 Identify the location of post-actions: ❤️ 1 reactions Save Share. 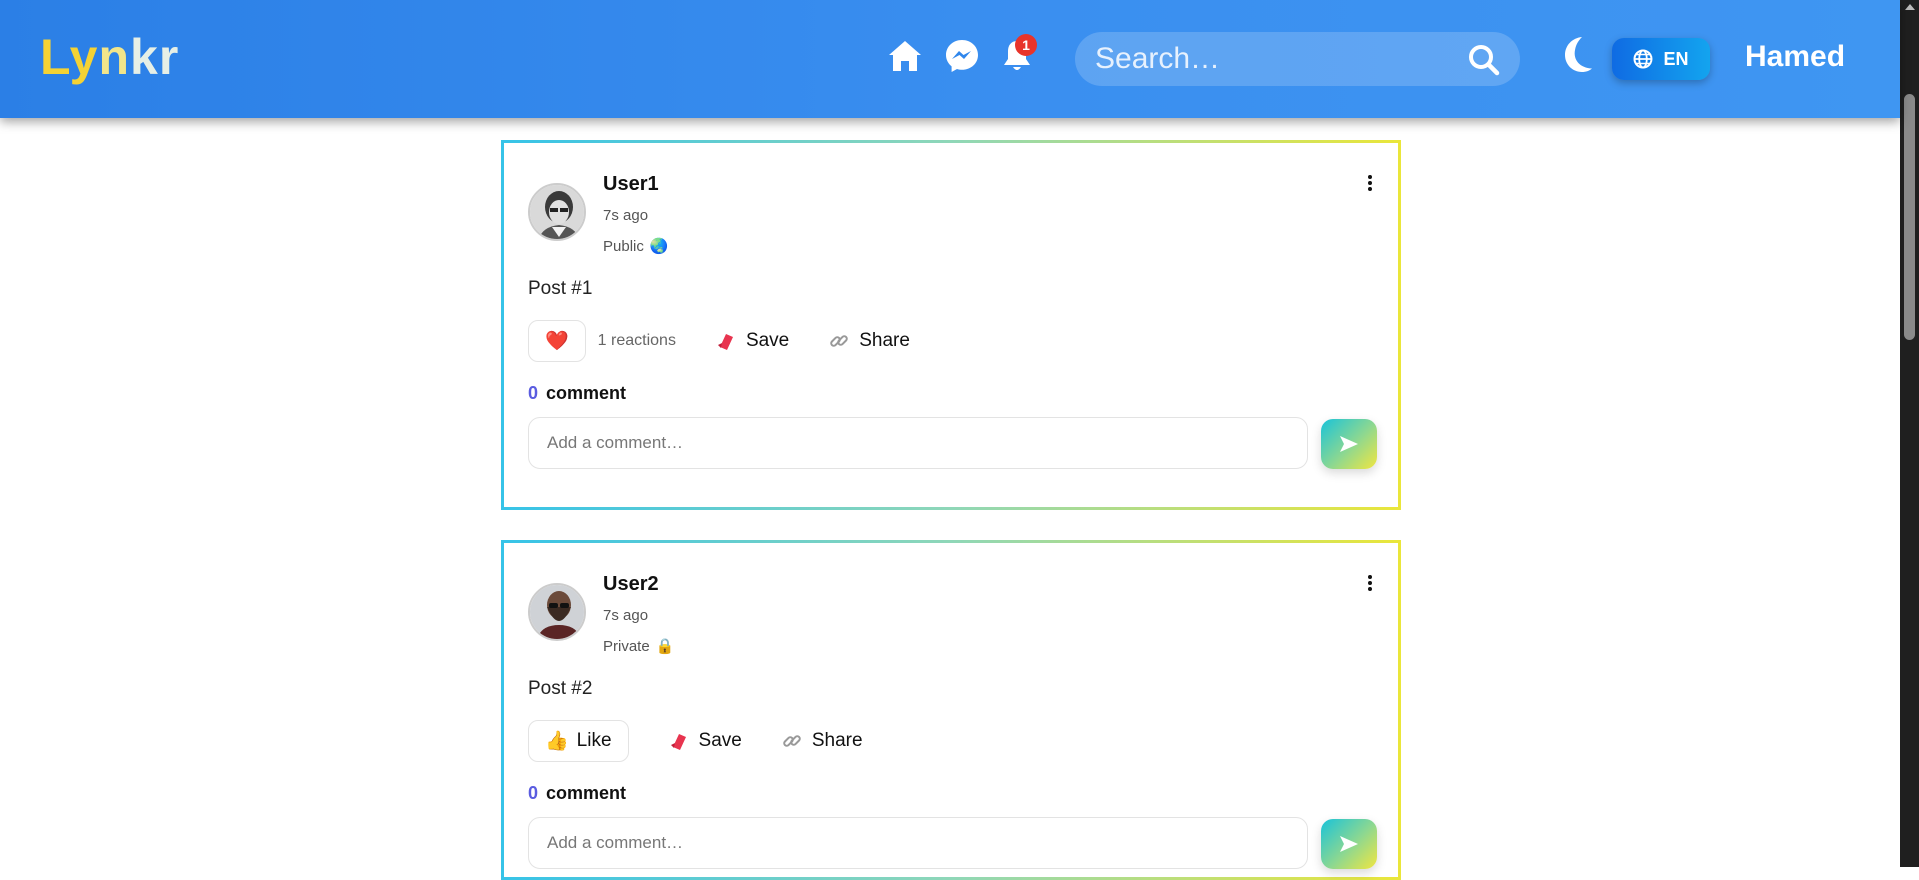
(719, 341).